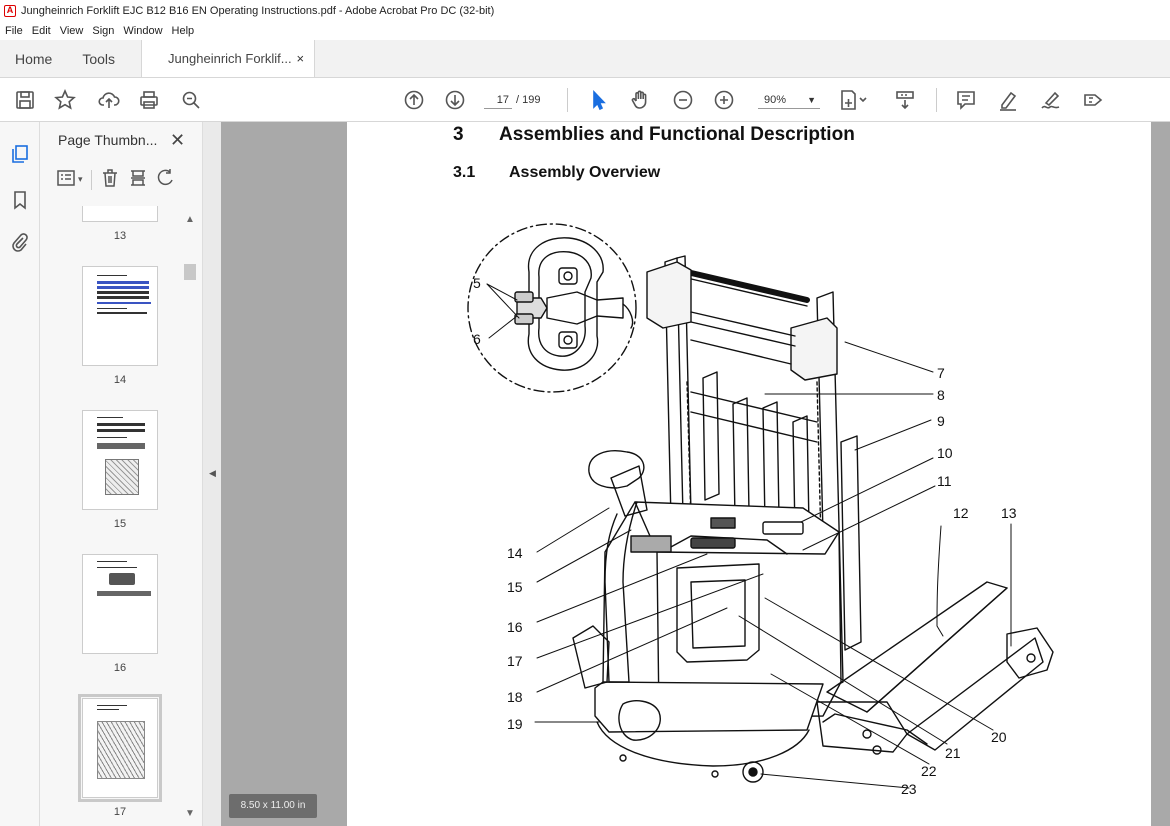 The width and height of the screenshot is (1170, 826). What do you see at coordinates (941, 373) in the screenshot?
I see `callout-7: 7` at bounding box center [941, 373].